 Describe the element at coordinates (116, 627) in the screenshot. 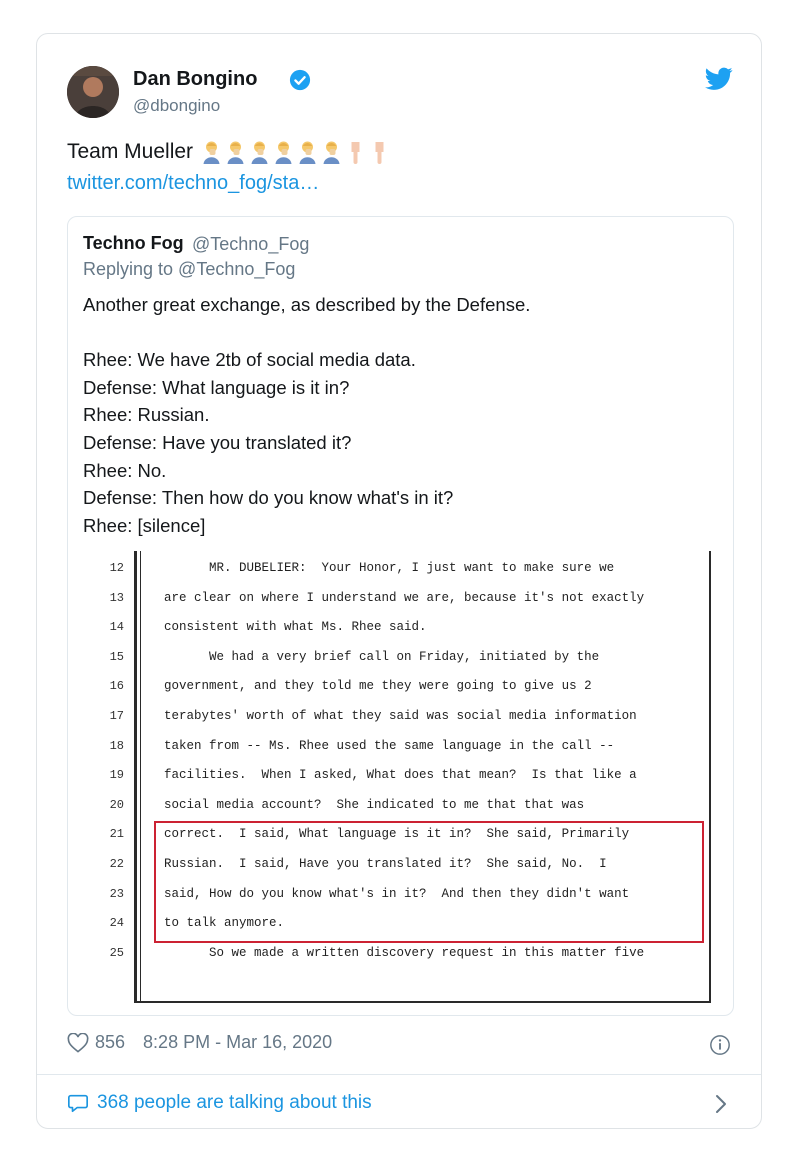

I see `line-number: 14` at that location.